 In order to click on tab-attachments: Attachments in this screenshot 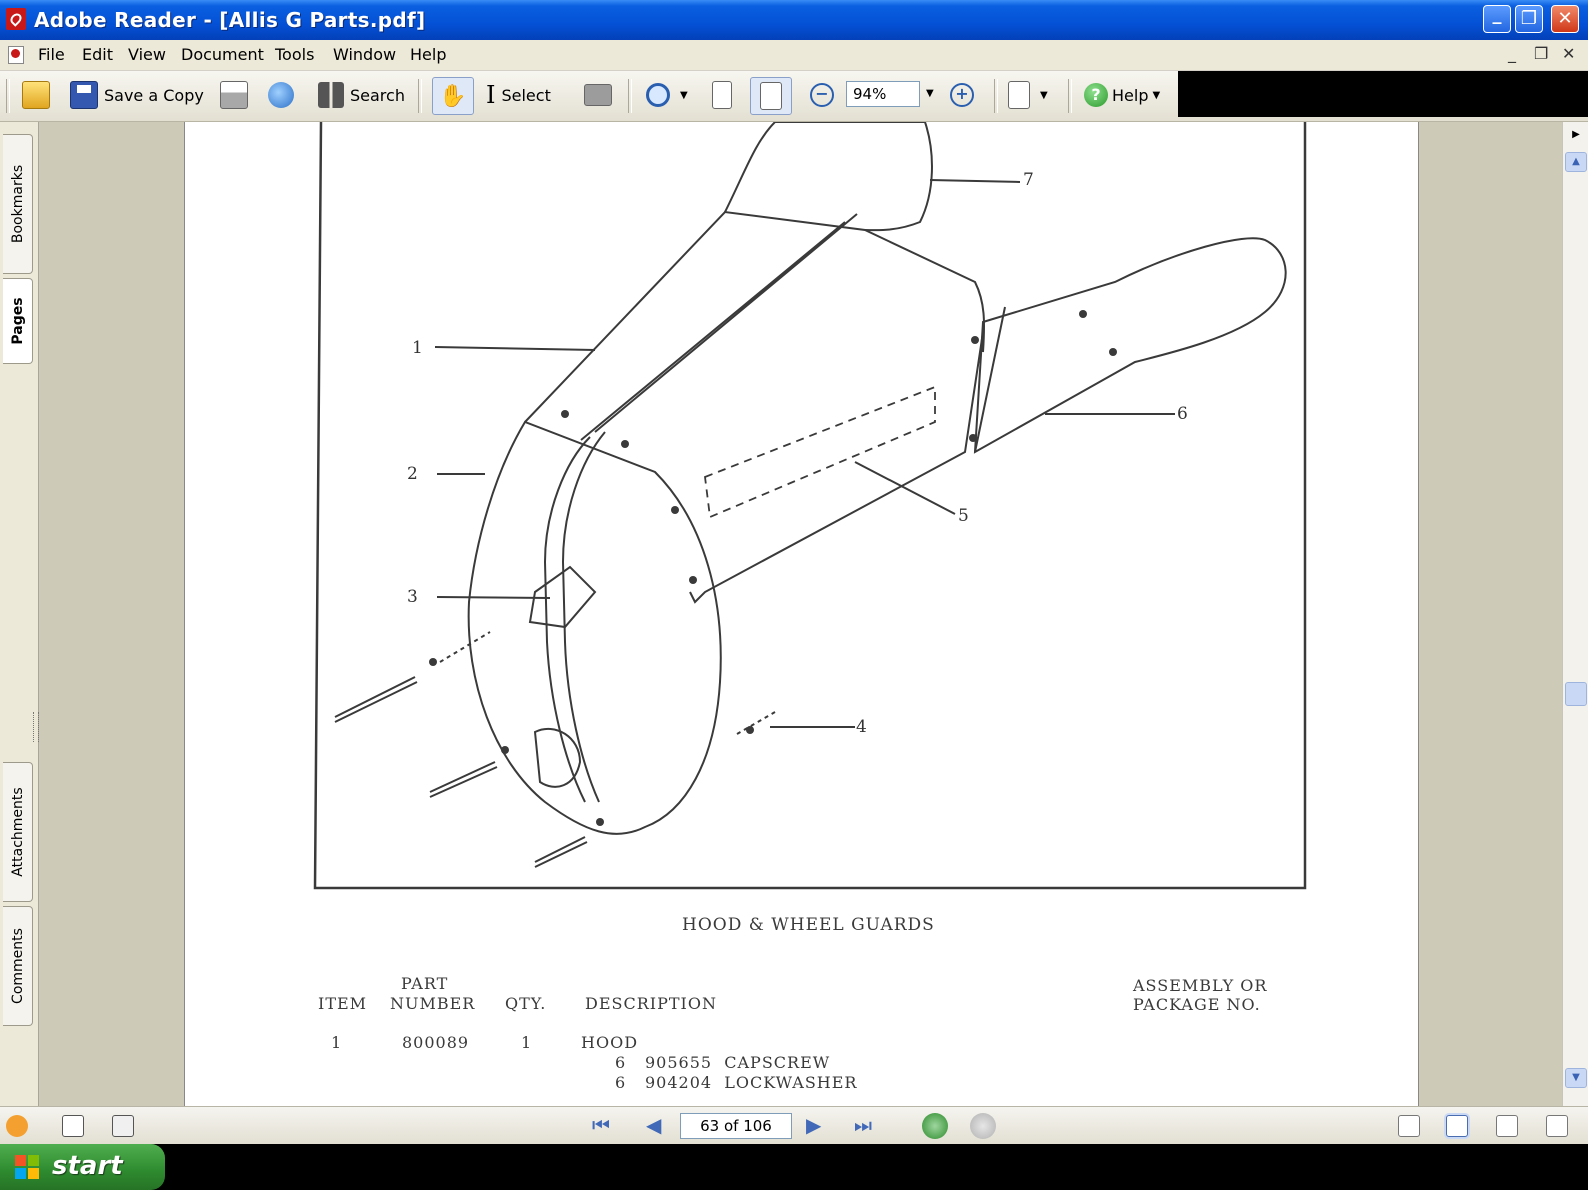, I will do `click(18, 832)`.